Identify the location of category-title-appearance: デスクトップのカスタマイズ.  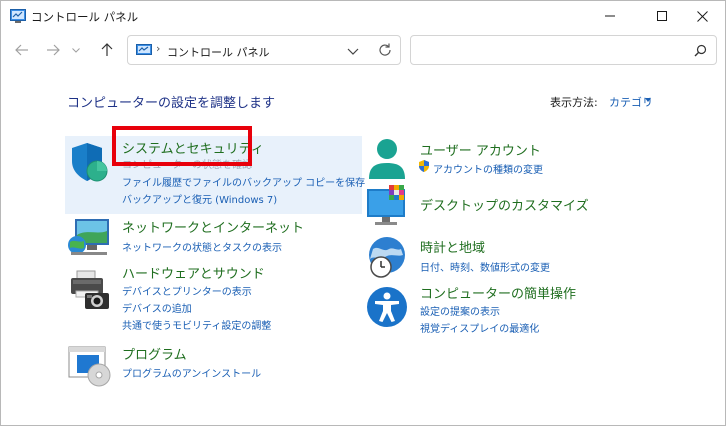
(504, 204).